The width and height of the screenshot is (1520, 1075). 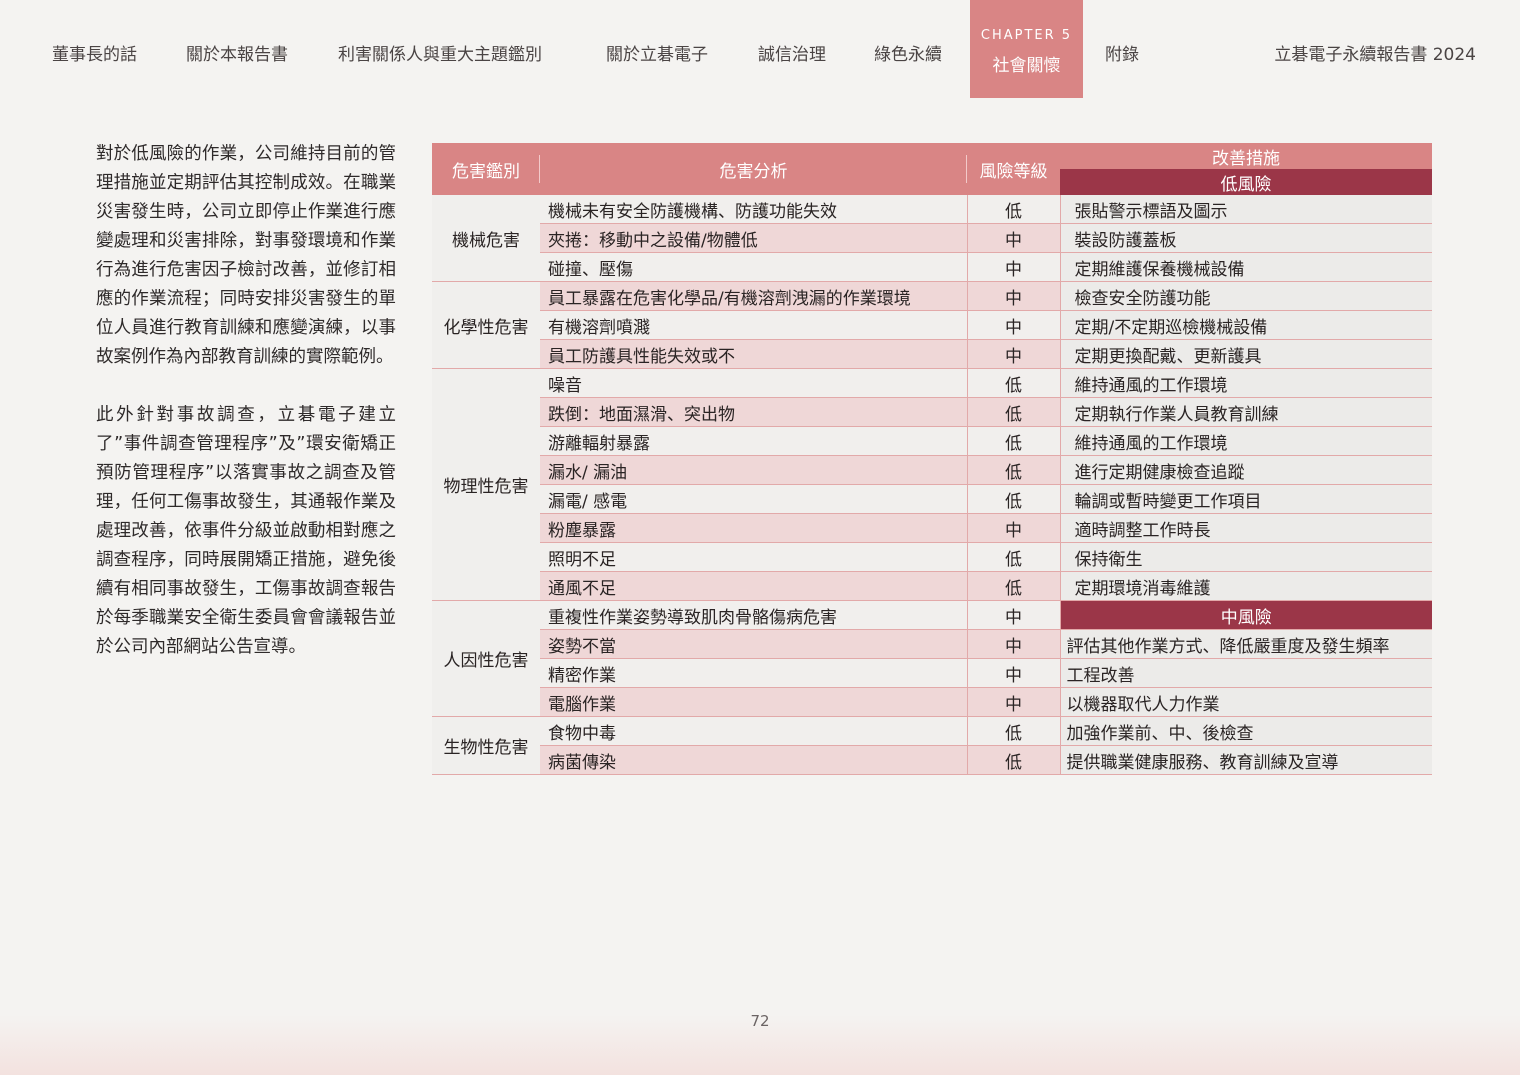 I want to click on category-human-factors: 人因性危害, so click(x=486, y=658).